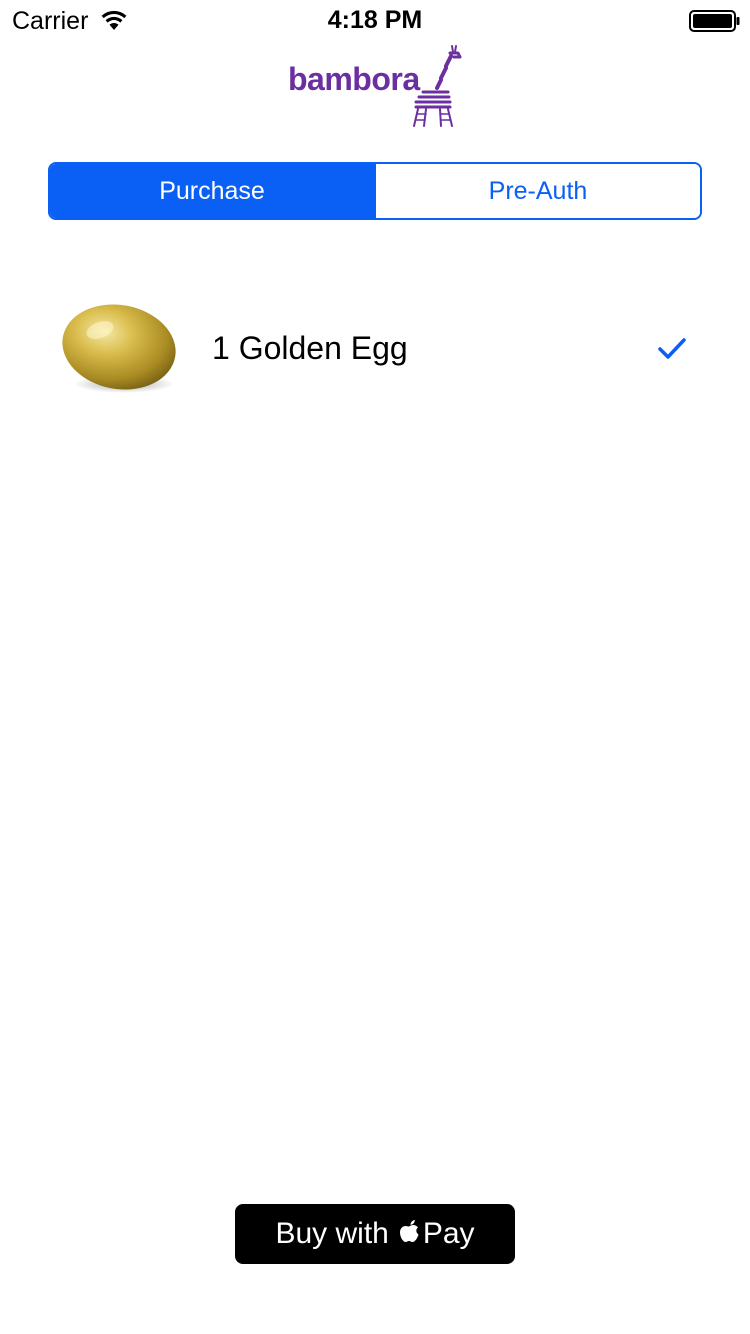 The image size is (750, 1334). I want to click on apple-logo-icon, so click(409, 1230).